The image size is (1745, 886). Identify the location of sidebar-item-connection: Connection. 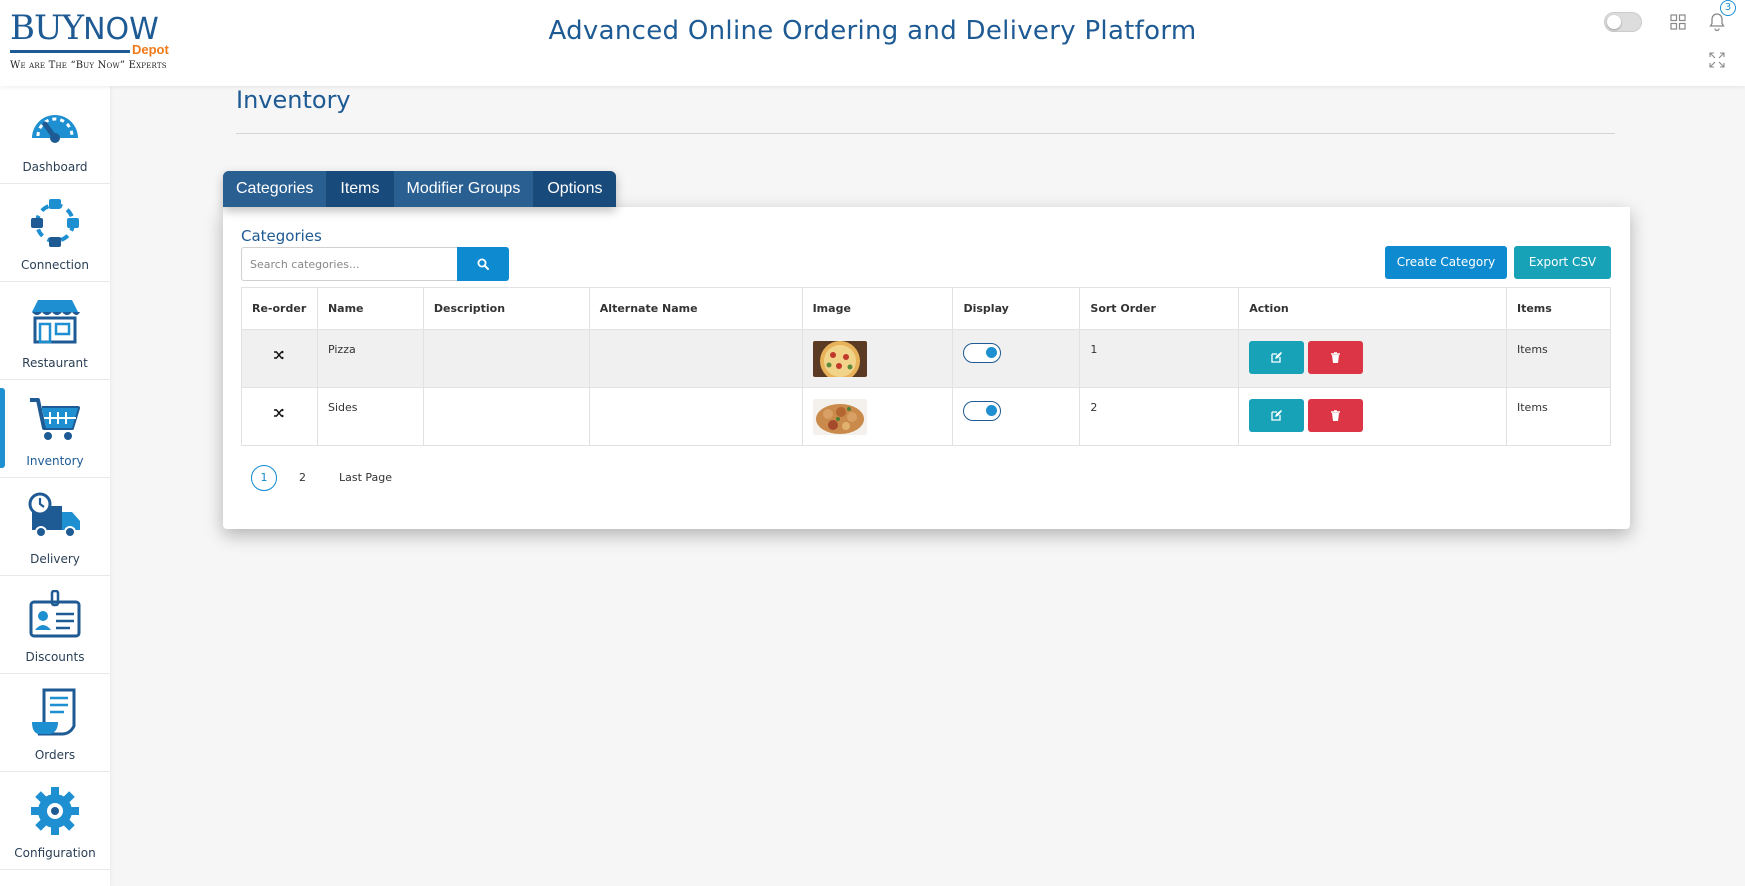
(55, 233).